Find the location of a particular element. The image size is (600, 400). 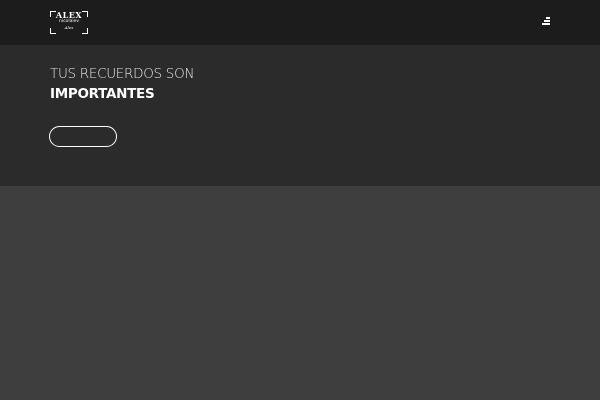

hero-heading-line1: TUS RECUERDOS SON is located at coordinates (122, 74).